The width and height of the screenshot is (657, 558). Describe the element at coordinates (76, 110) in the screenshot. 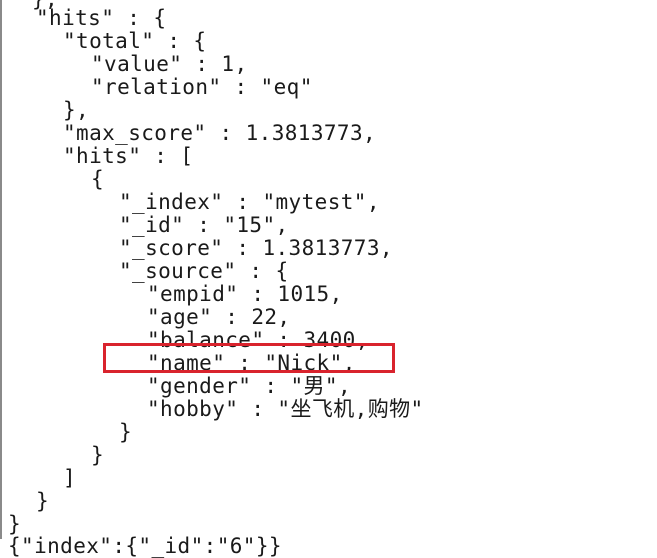

I see `json-line: },` at that location.